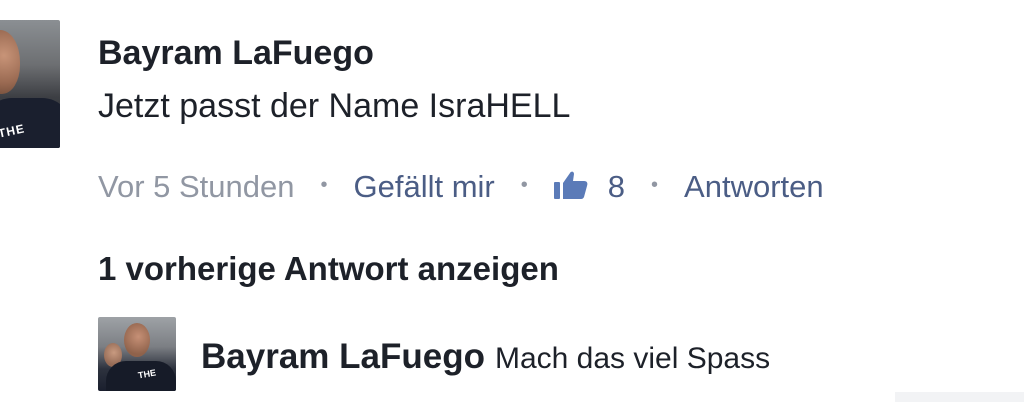 The image size is (1024, 402). Describe the element at coordinates (328, 269) in the screenshot. I see `show-previous-replies-link: 1 vorherige Antwort anzeigen` at that location.